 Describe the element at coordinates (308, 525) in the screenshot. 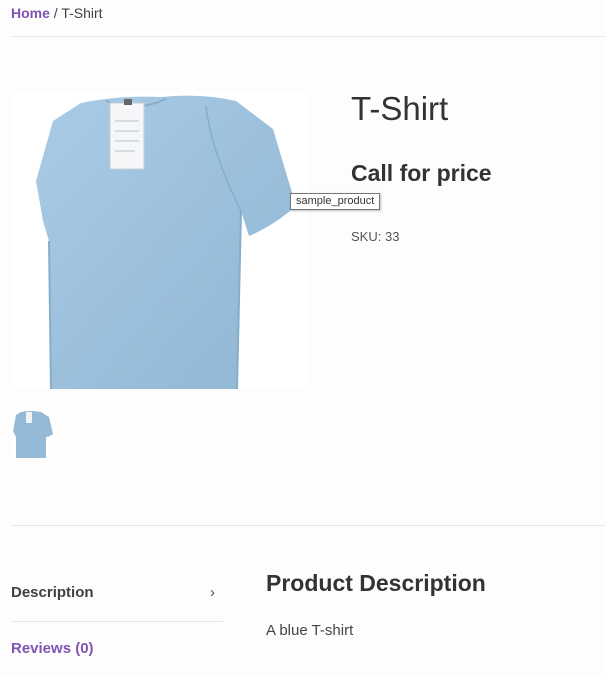

I see `section-divider` at that location.